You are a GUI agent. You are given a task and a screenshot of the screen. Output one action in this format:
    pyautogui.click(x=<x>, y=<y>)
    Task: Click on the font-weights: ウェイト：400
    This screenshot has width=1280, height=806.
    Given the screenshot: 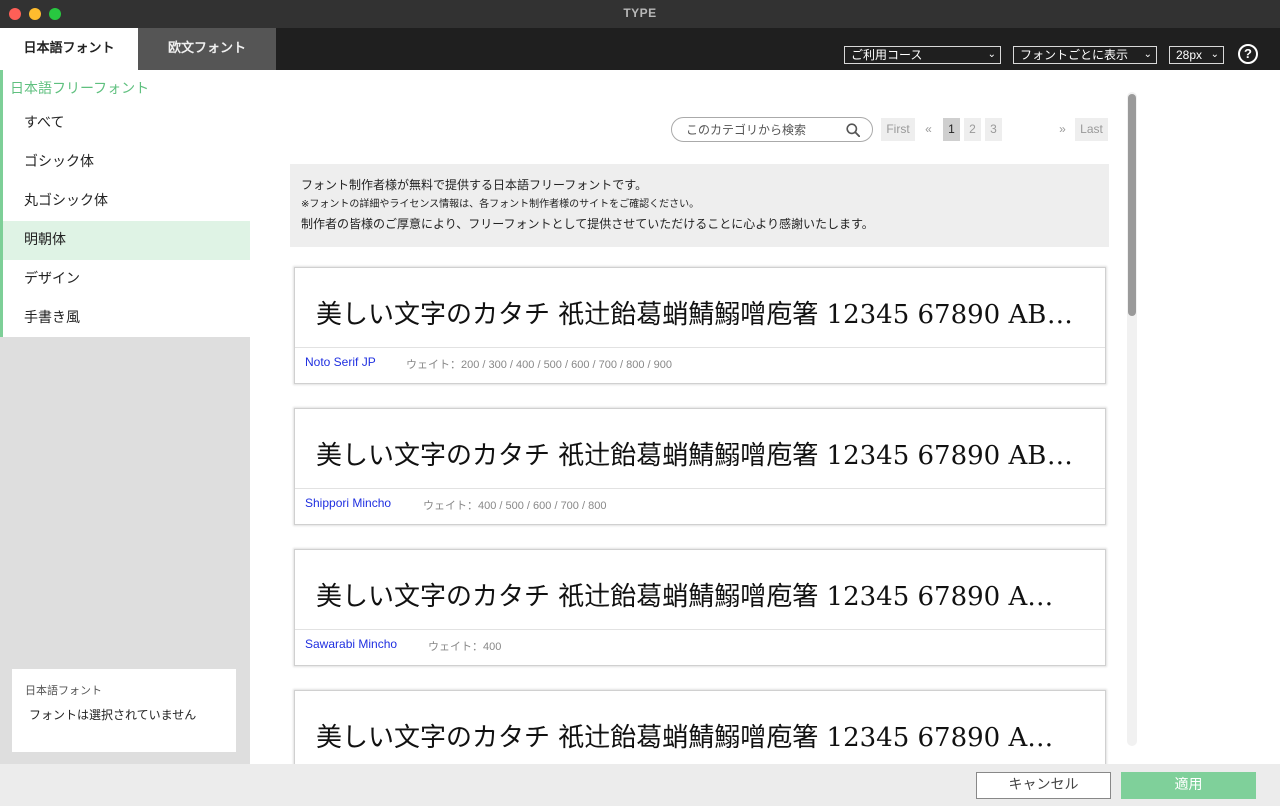 What is the action you would take?
    pyautogui.click(x=465, y=647)
    